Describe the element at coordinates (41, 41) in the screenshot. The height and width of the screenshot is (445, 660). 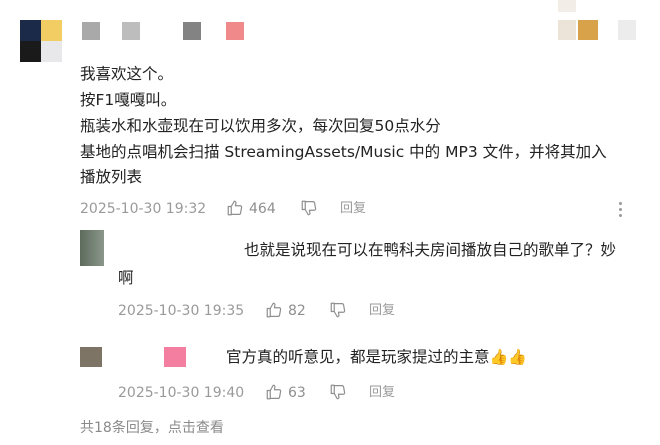
I see `commenter-avatar` at that location.